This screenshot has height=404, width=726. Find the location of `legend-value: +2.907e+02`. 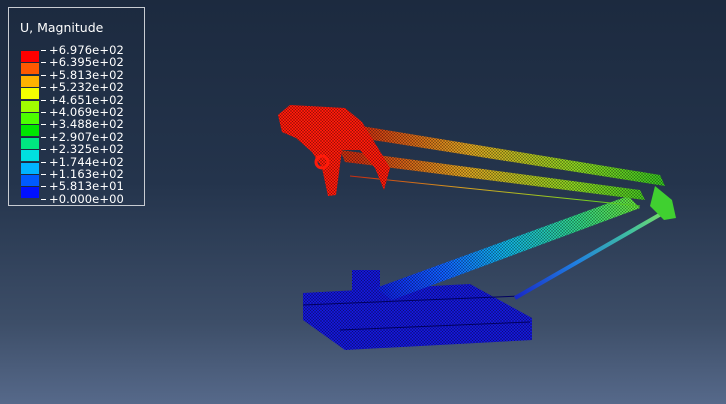

legend-value: +2.907e+02 is located at coordinates (86, 136).